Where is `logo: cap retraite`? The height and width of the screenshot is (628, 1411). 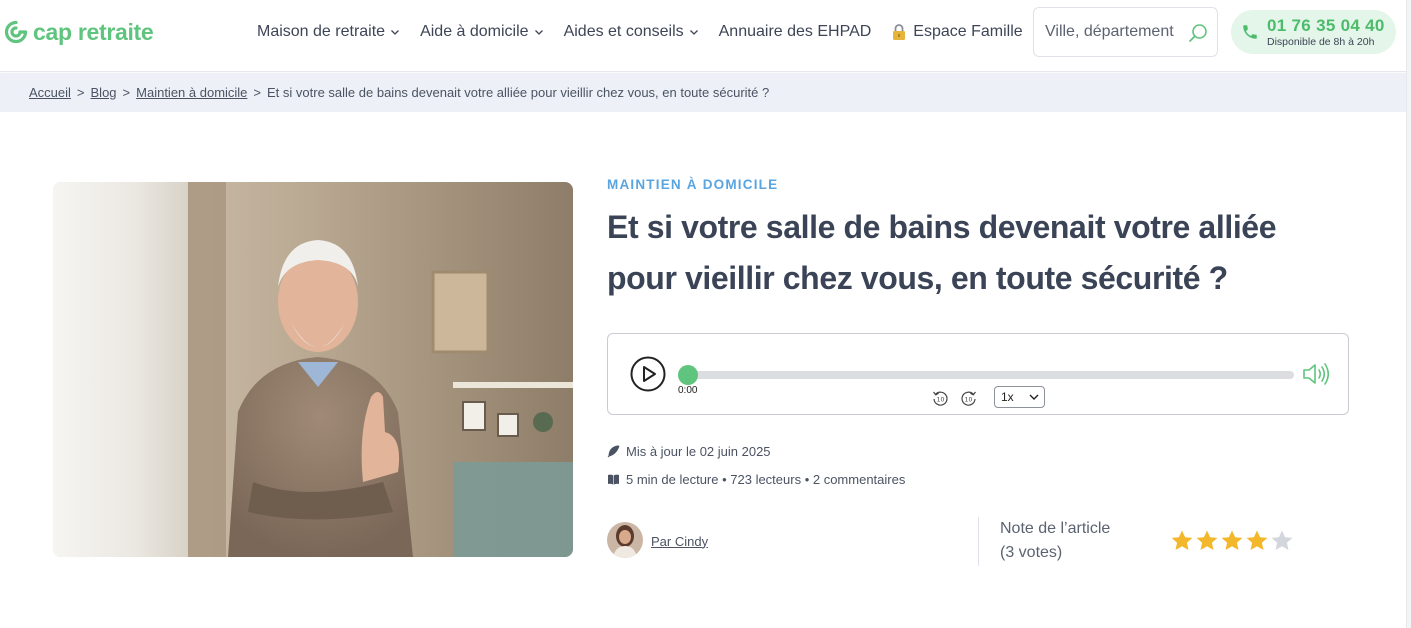
logo: cap retraite is located at coordinates (79, 32).